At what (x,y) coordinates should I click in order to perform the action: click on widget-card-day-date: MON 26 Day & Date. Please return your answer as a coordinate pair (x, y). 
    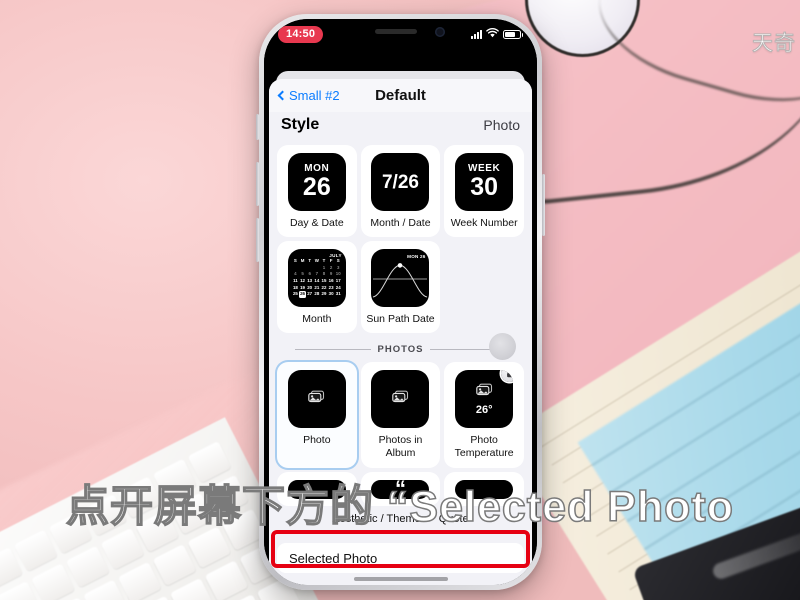
    Looking at the image, I should click on (317, 191).